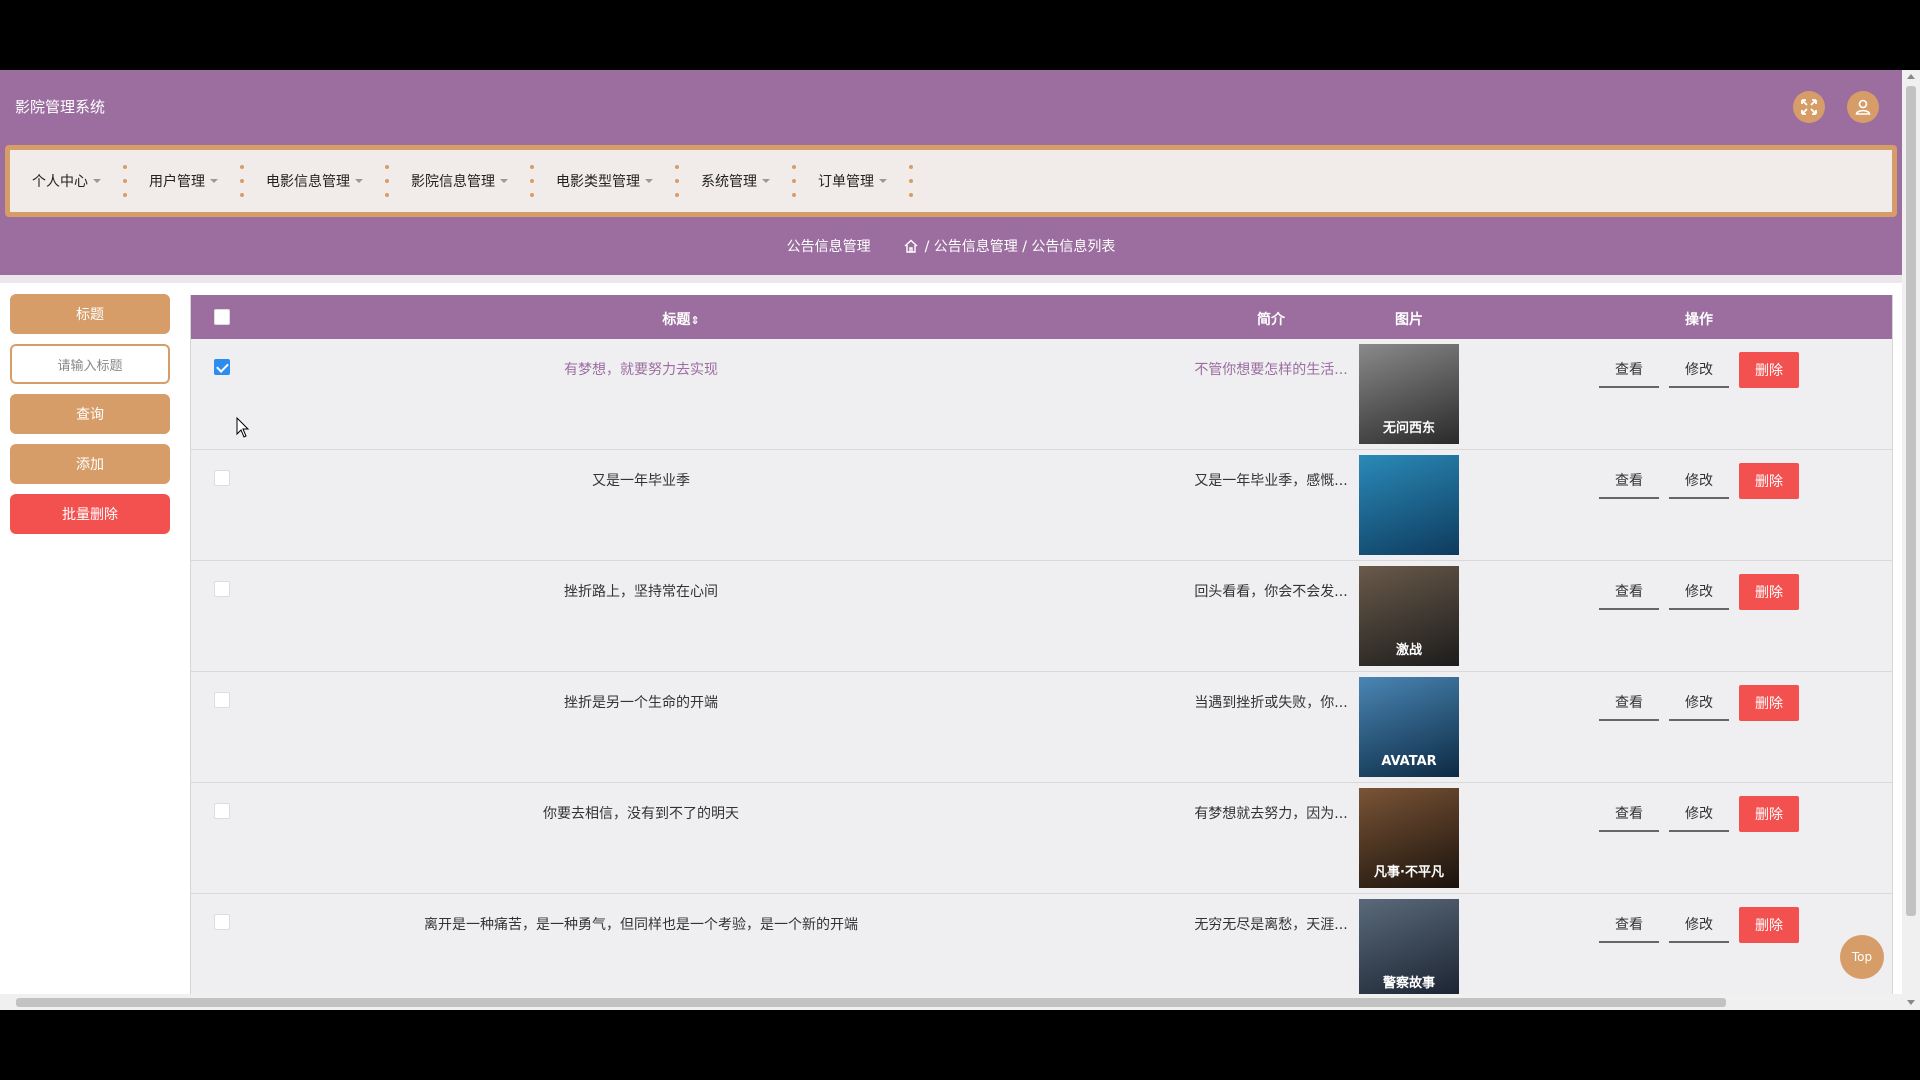  What do you see at coordinates (453, 182) in the screenshot?
I see `nav-item-label: 影院信息管理` at bounding box center [453, 182].